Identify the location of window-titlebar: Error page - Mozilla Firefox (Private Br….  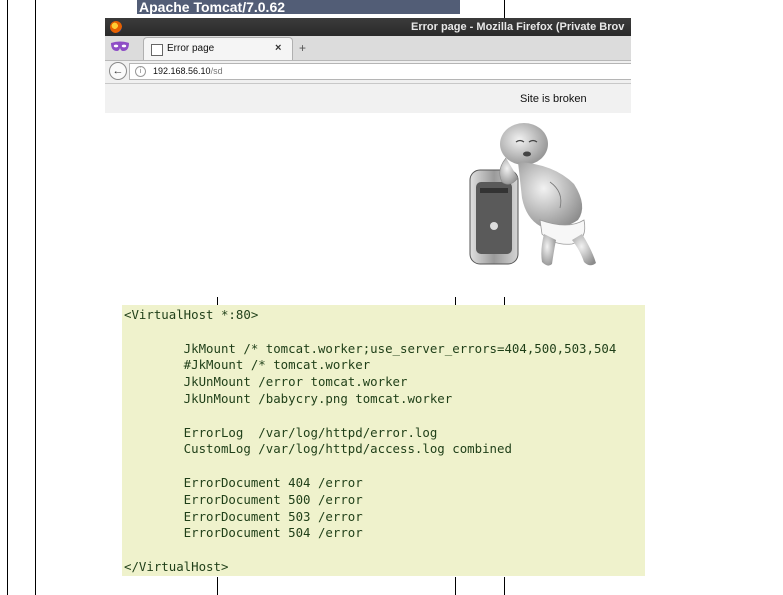
(368, 27).